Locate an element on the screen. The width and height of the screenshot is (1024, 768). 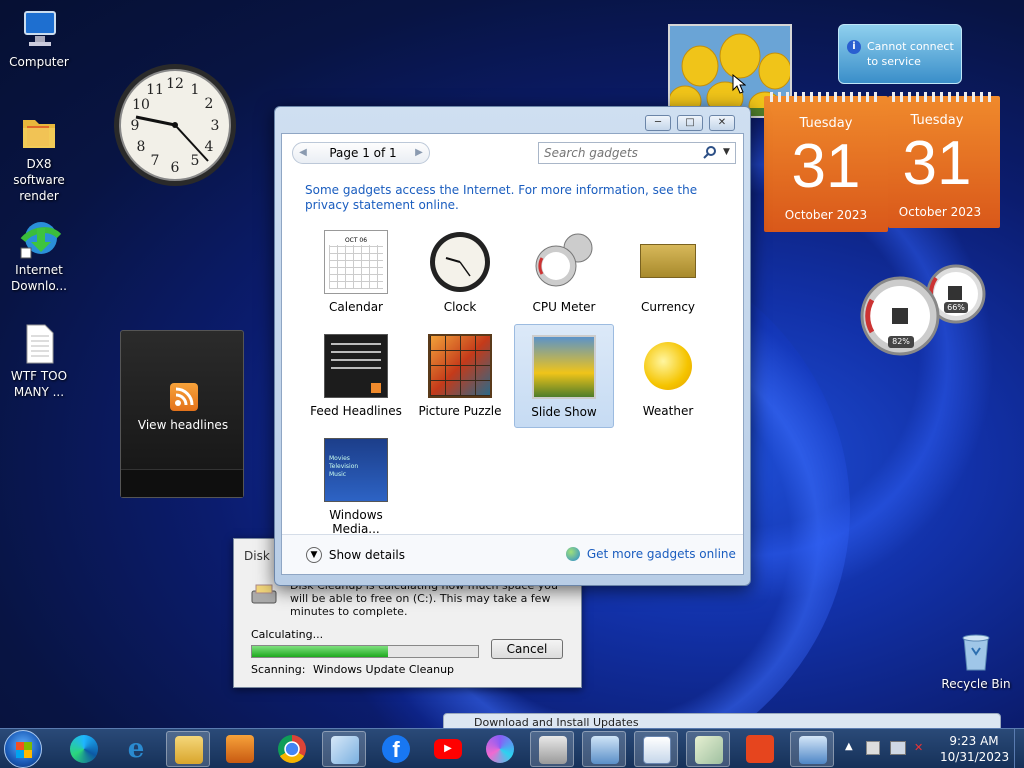
gadget-currency: Currency is located at coordinates (668, 274).